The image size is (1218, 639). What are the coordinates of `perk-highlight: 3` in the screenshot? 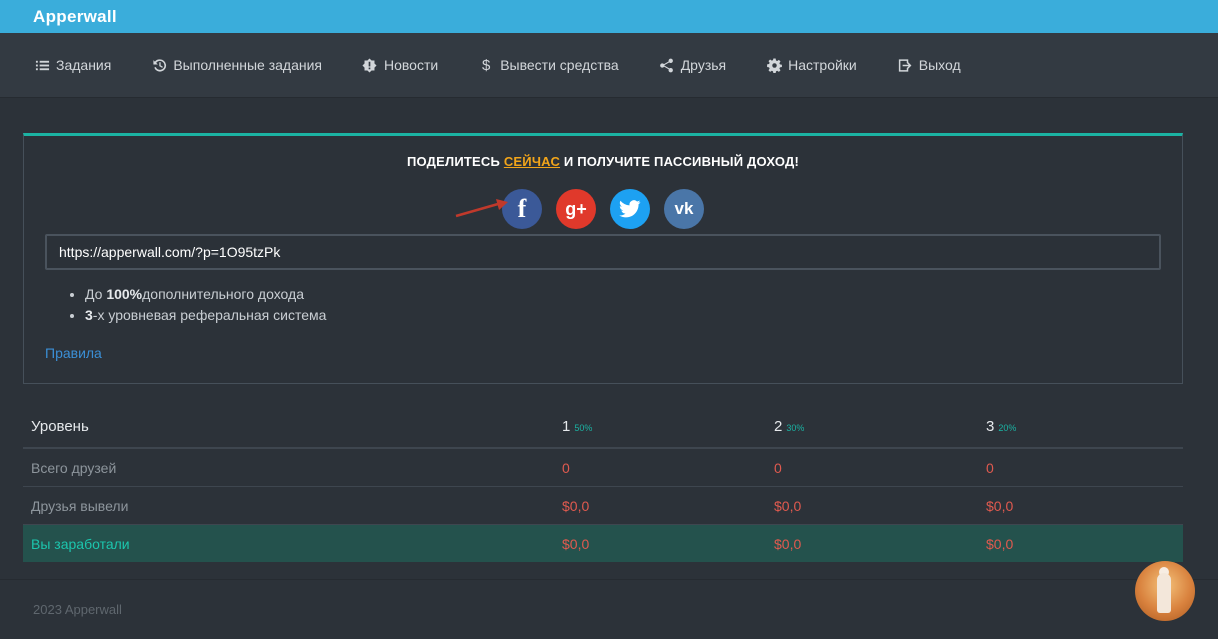 It's located at (89, 315).